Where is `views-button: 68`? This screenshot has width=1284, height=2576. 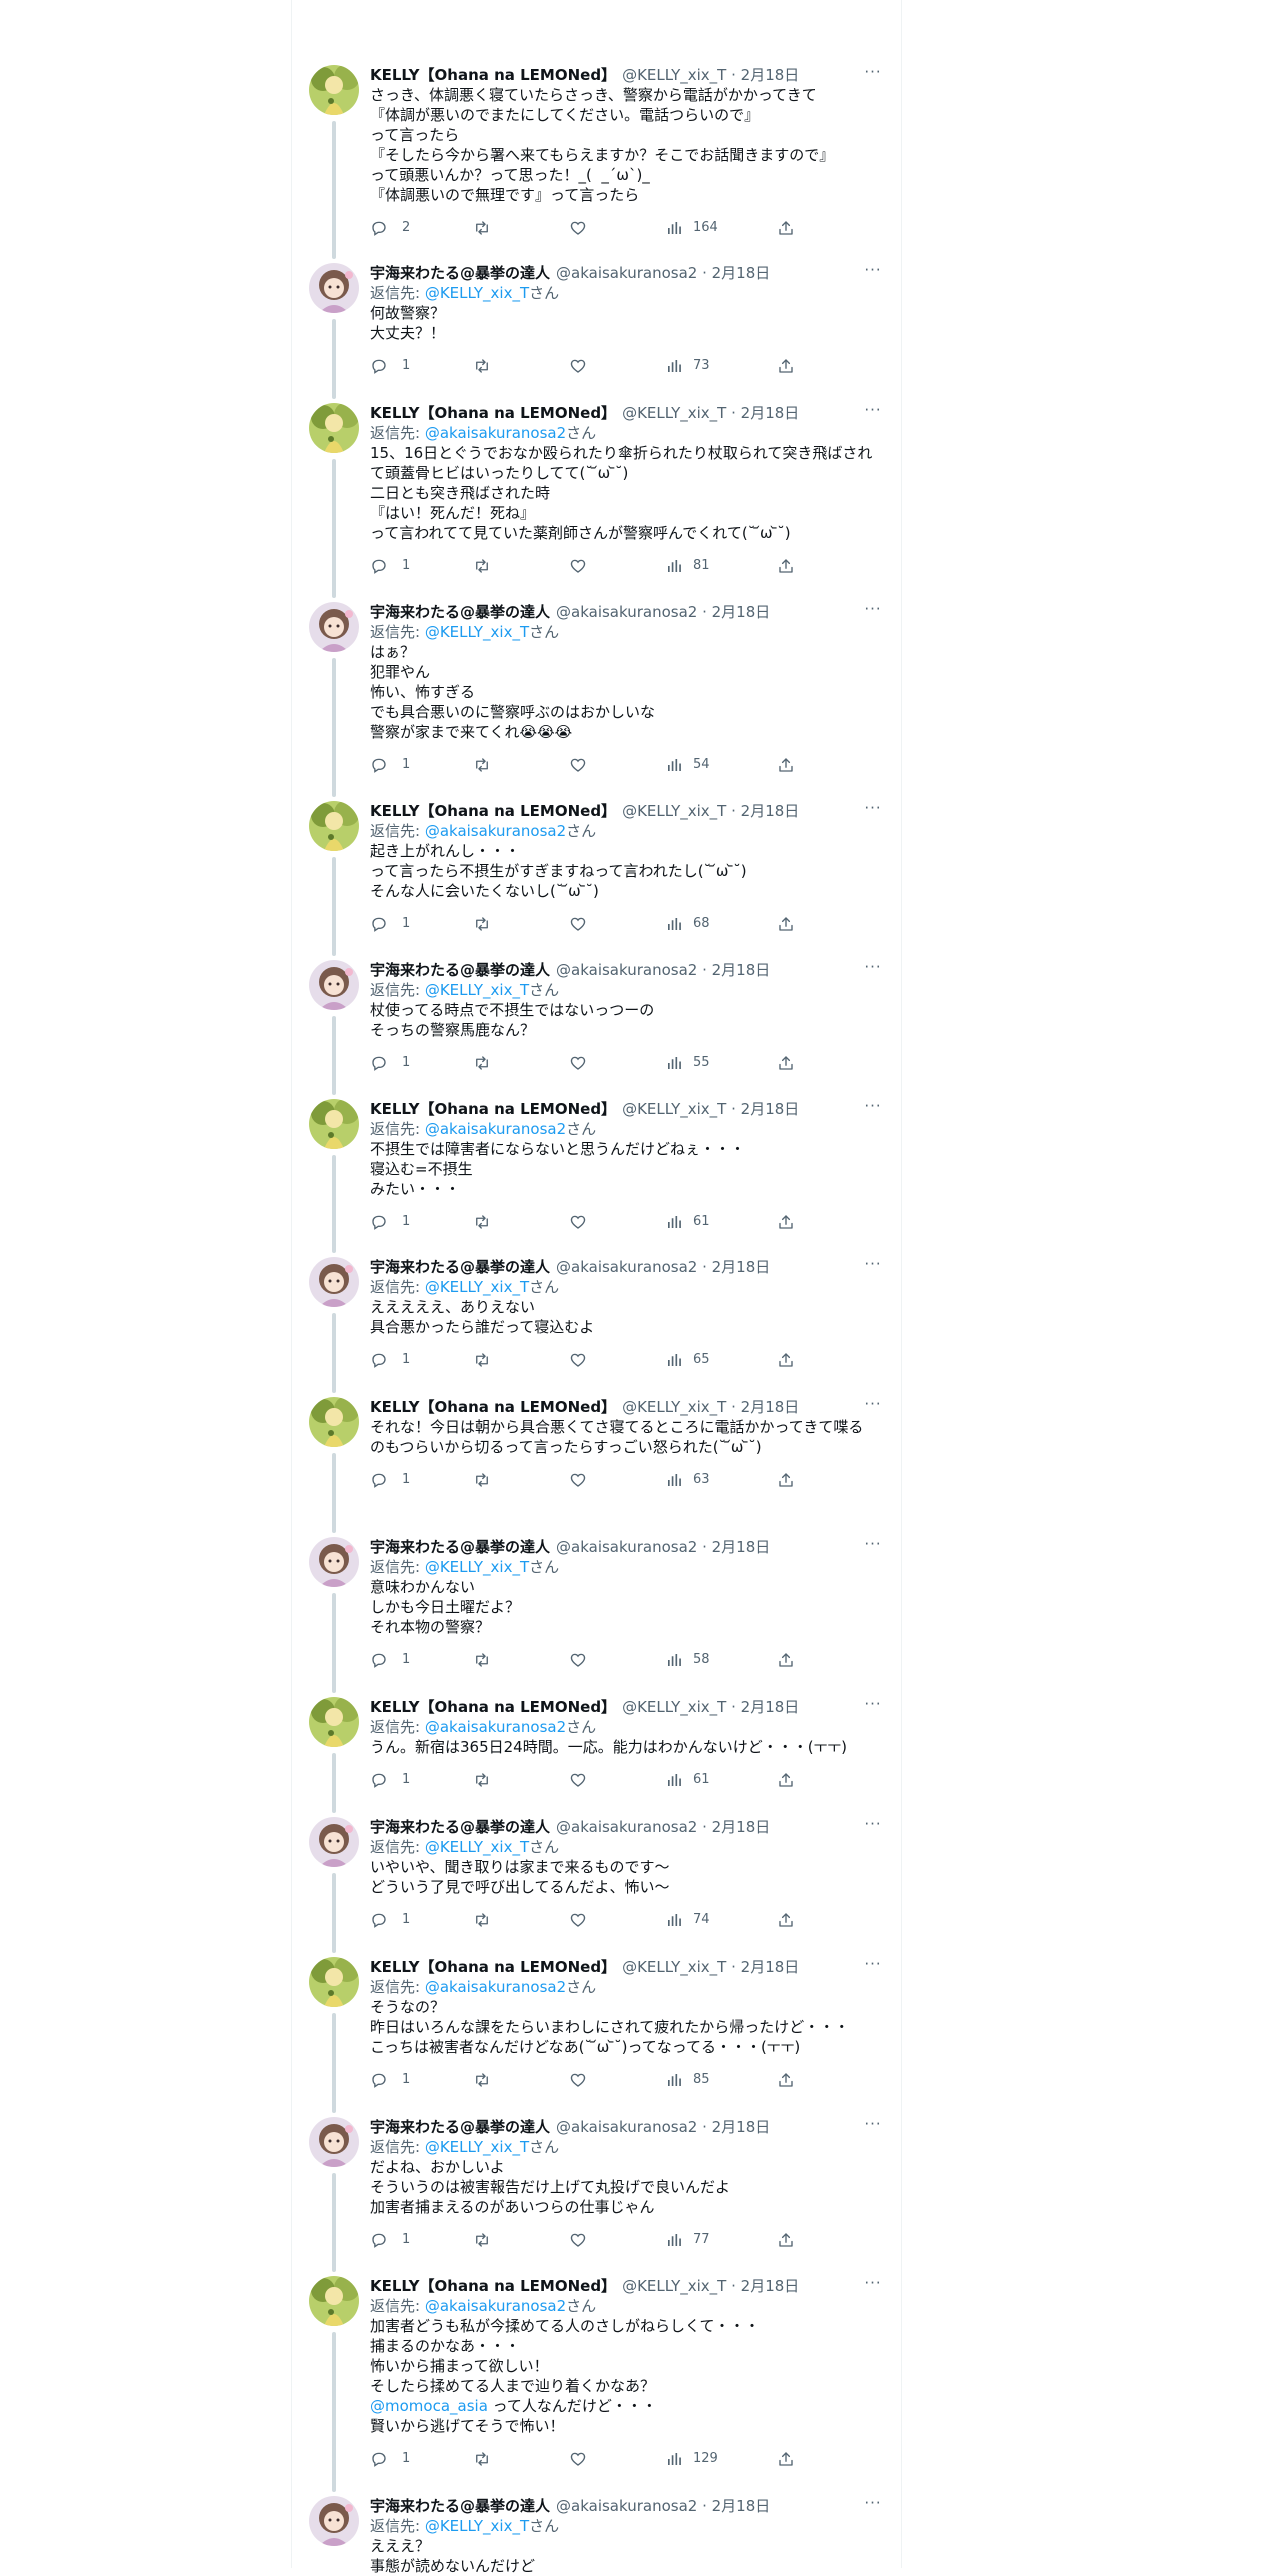
views-button: 68 is located at coordinates (687, 924).